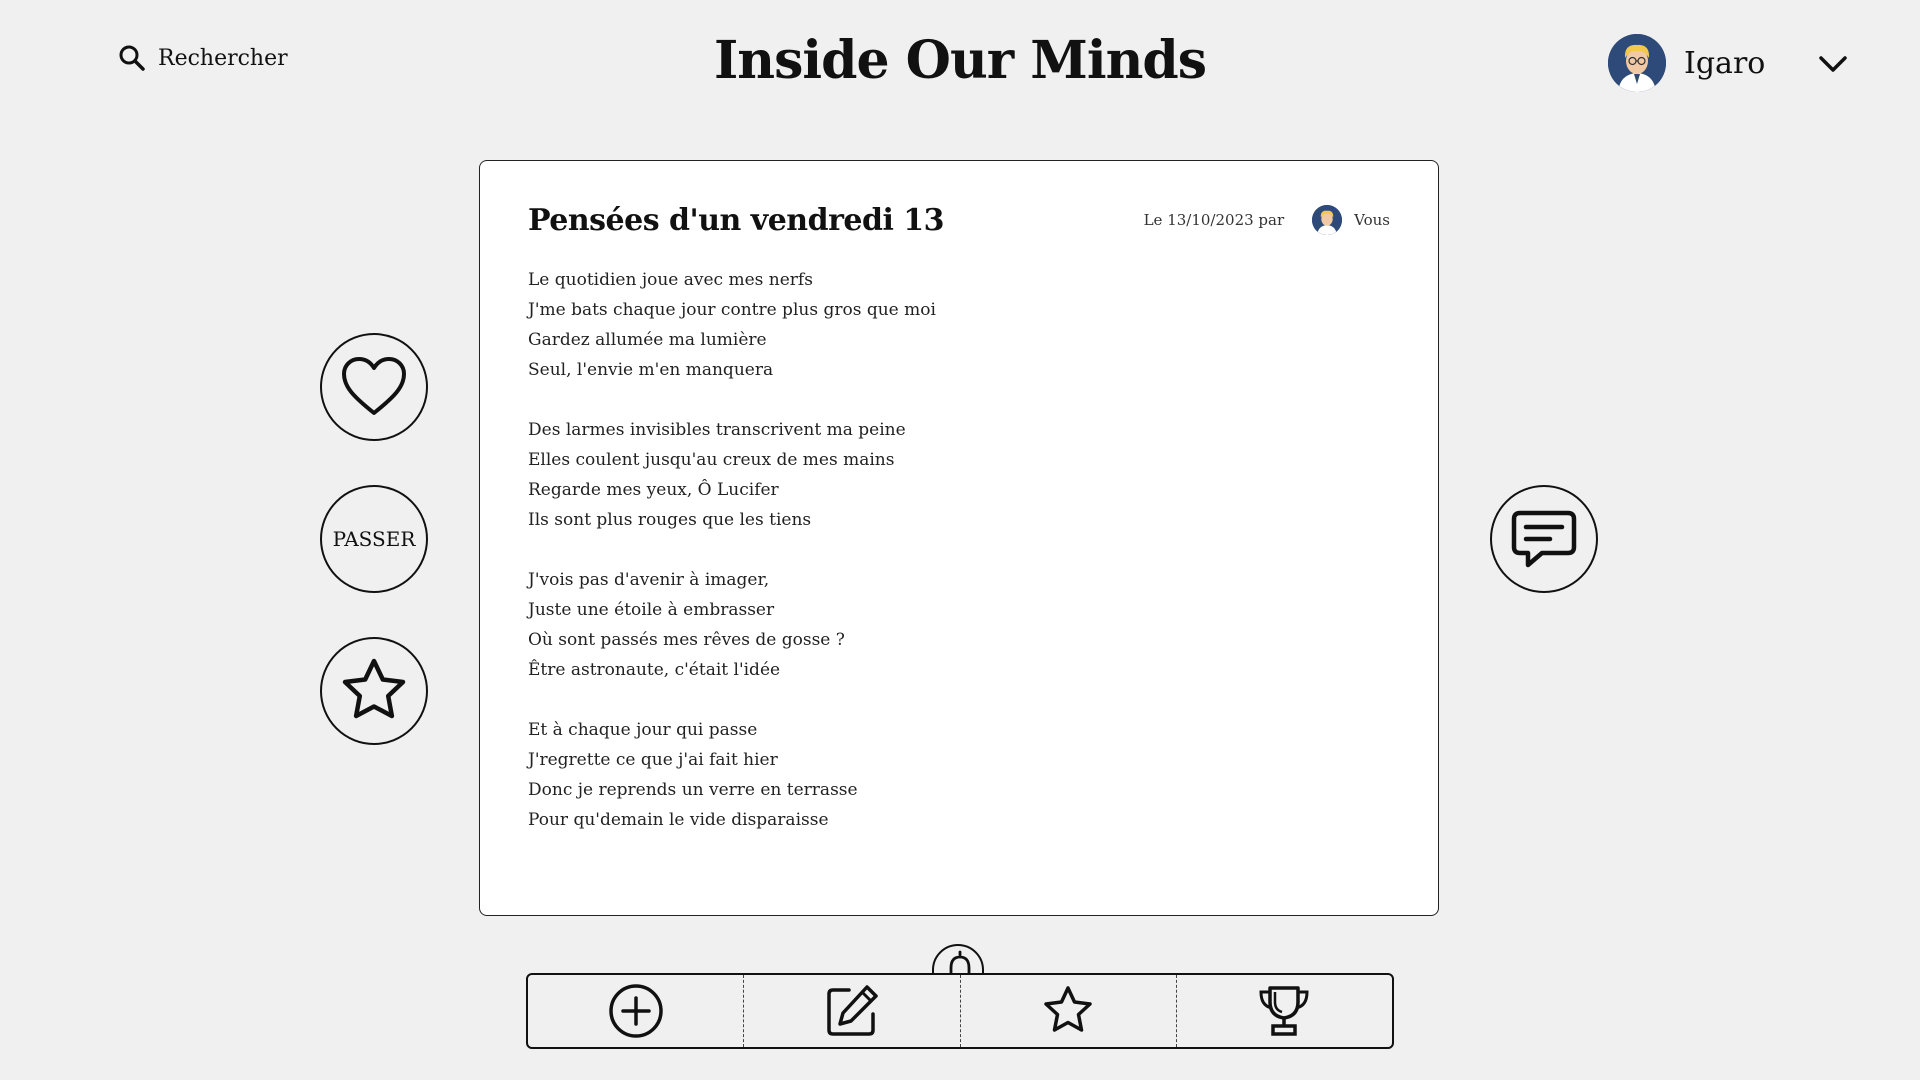 The height and width of the screenshot is (1080, 1920). Describe the element at coordinates (1327, 220) in the screenshot. I see `author-avatar` at that location.